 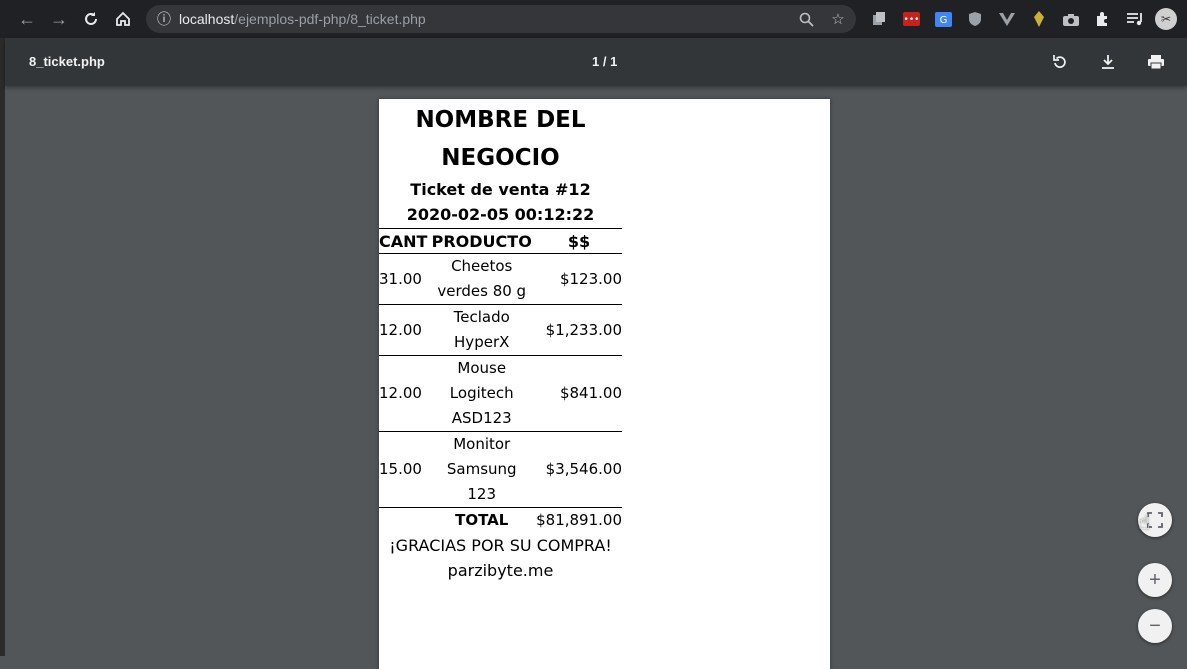 I want to click on business-name-line1: NOMBRE DEL, so click(x=500, y=120).